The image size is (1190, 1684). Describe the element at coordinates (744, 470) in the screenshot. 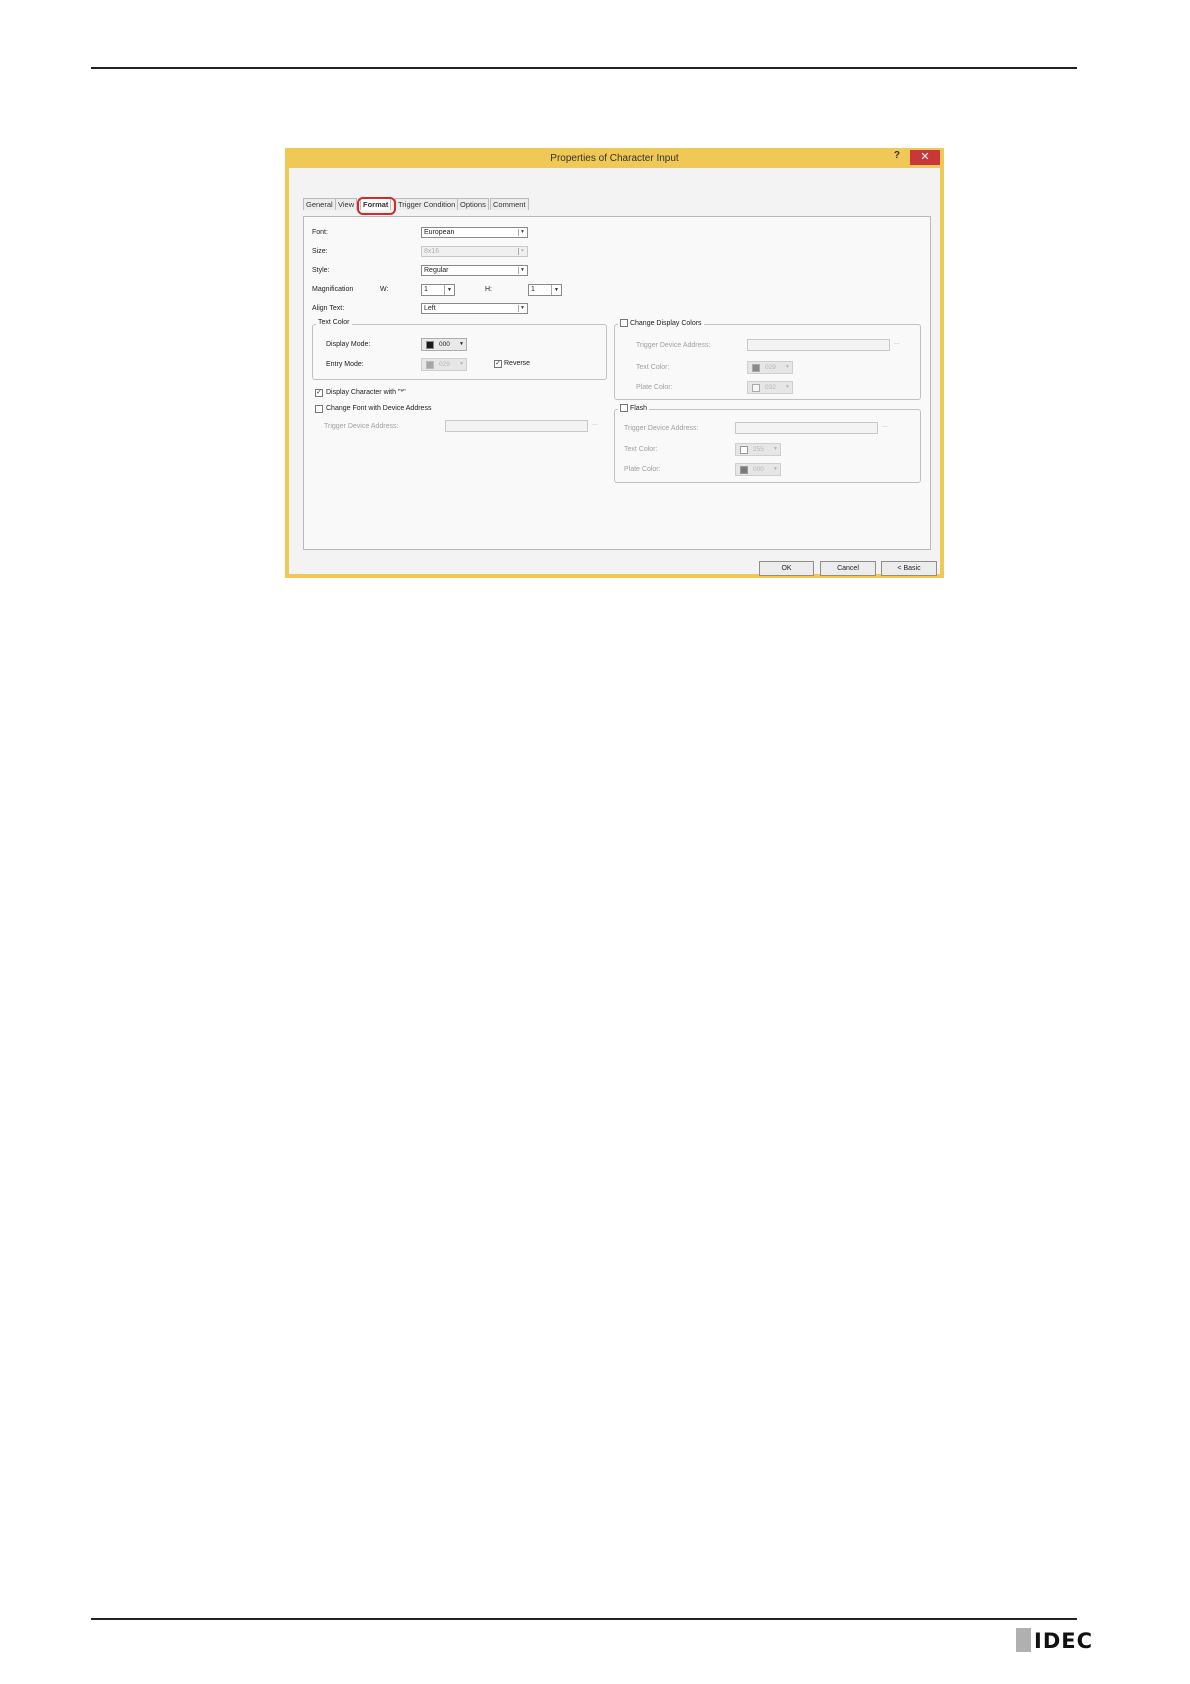

I see `flash-plate-swatch` at that location.